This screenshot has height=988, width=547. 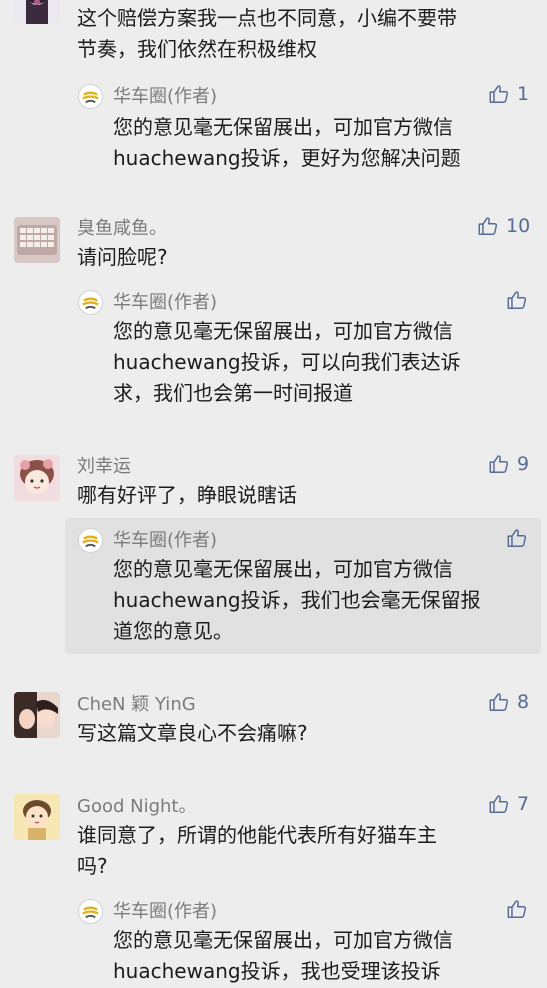 I want to click on reply-text: huachewang投诉，更好为您解决问题, so click(x=287, y=158).